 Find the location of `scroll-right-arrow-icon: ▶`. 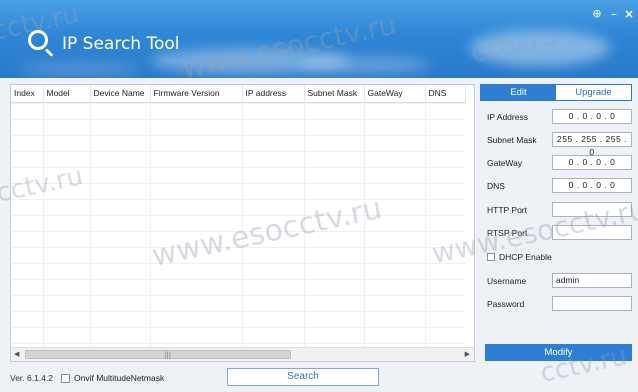

scroll-right-arrow-icon: ▶ is located at coordinates (467, 354).